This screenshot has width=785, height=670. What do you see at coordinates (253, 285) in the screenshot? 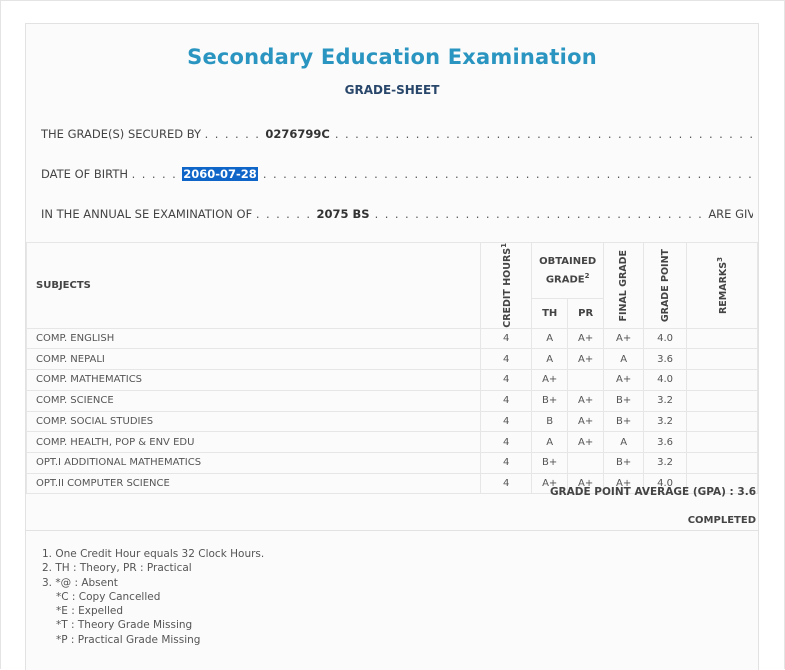
I see `subjects-header: SUBJECTS` at bounding box center [253, 285].